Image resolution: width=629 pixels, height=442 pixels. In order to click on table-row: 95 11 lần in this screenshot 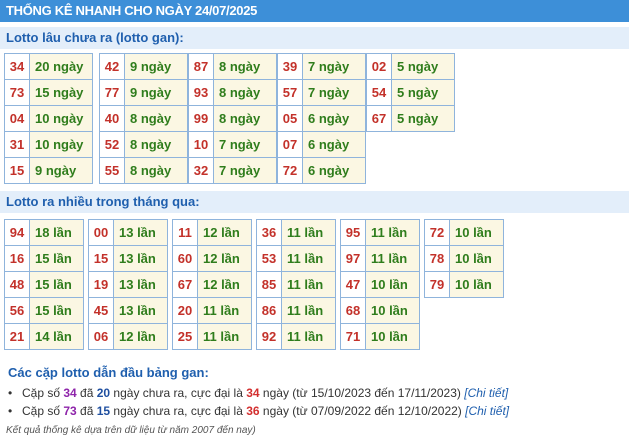, I will do `click(380, 232)`.